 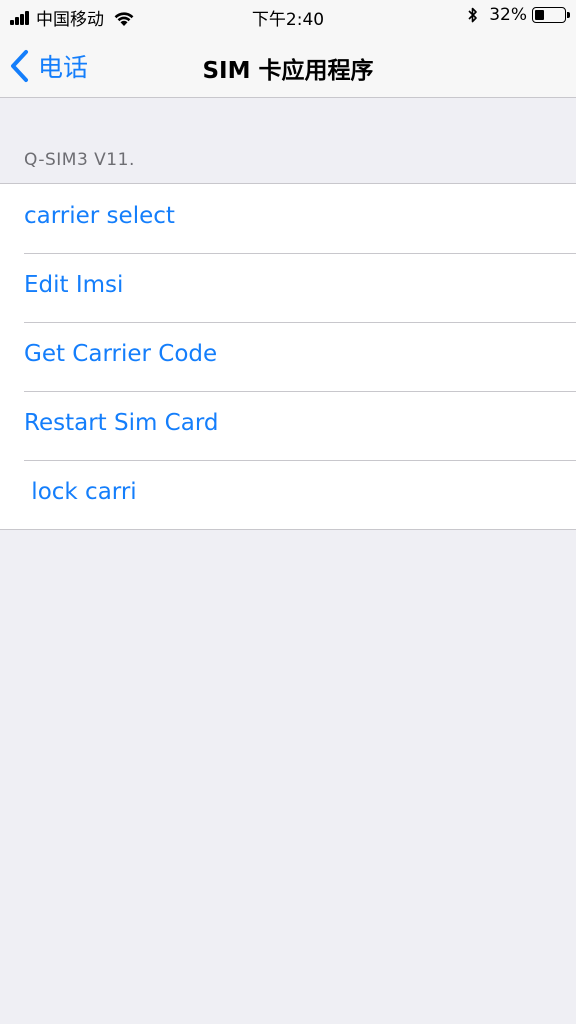 What do you see at coordinates (79, 160) in the screenshot?
I see `section-header: Q-SIM3 V11.` at bounding box center [79, 160].